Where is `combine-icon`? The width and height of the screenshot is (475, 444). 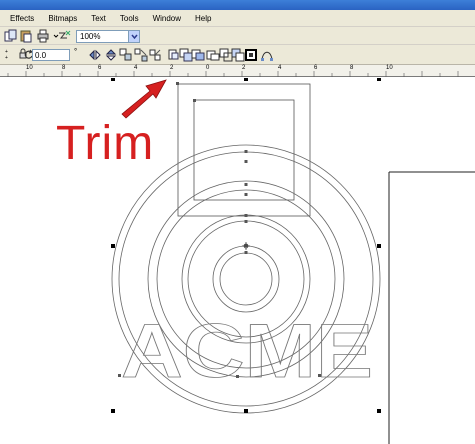 combine-icon is located at coordinates (155, 55).